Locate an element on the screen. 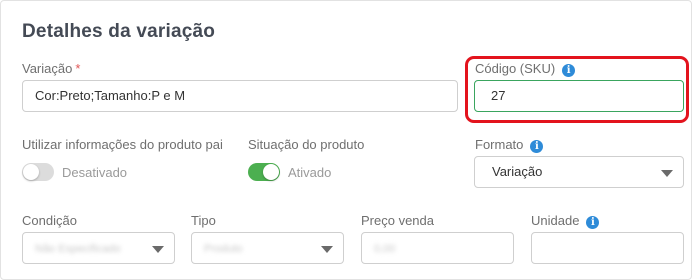 The height and width of the screenshot is (280, 692). formato-label-wrap: Formato i is located at coordinates (509, 145).